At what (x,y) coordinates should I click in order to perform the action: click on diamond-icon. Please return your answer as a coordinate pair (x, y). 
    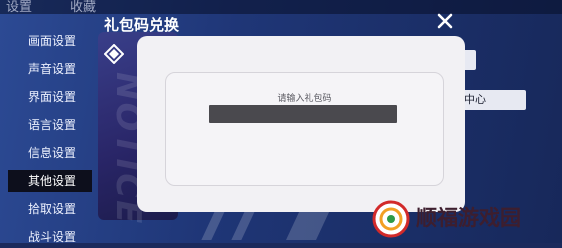
    Looking at the image, I should click on (114, 54).